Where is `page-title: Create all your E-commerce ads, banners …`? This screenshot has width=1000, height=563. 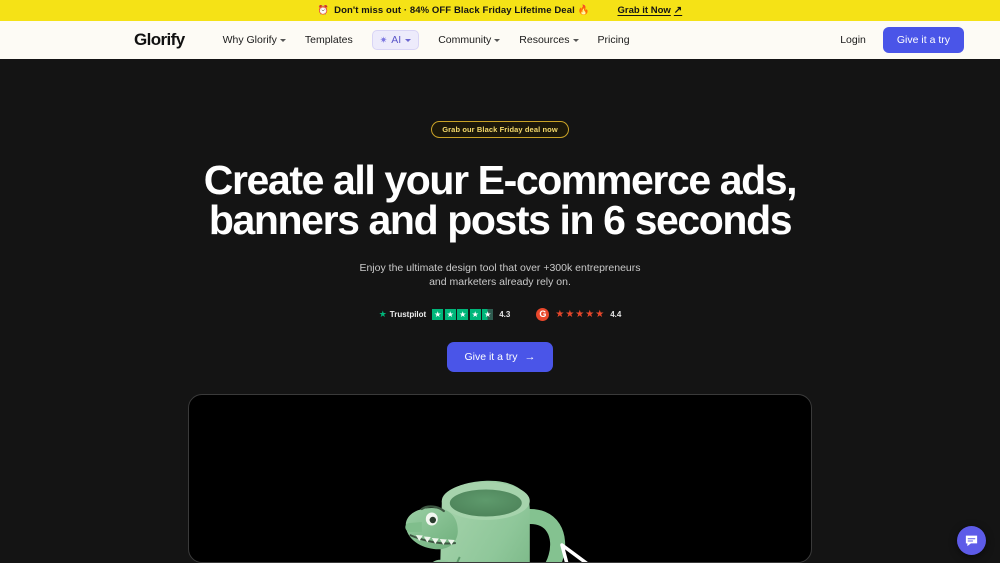 page-title: Create all your E-commerce ads, banners … is located at coordinates (501, 201).